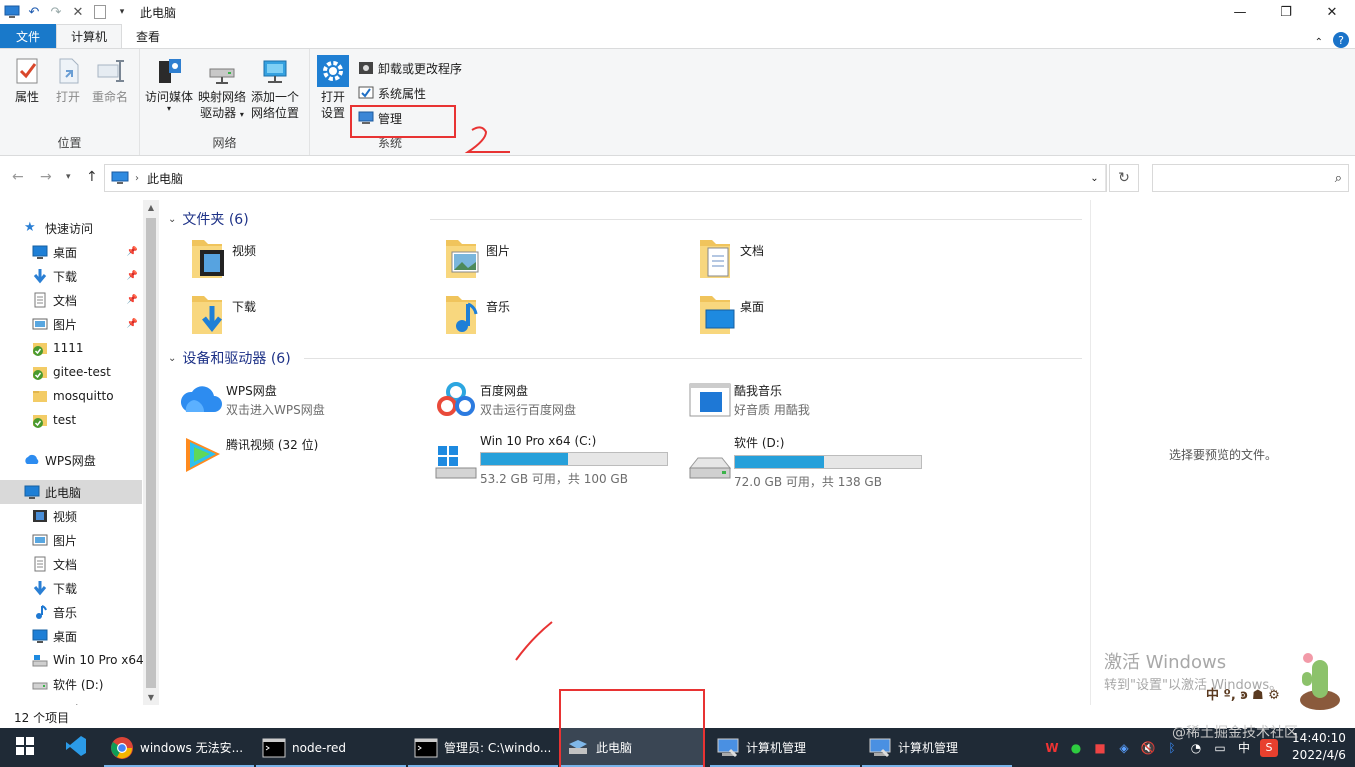 The image size is (1355, 767). Describe the element at coordinates (71, 701) in the screenshot. I see `nav-network: Network` at that location.